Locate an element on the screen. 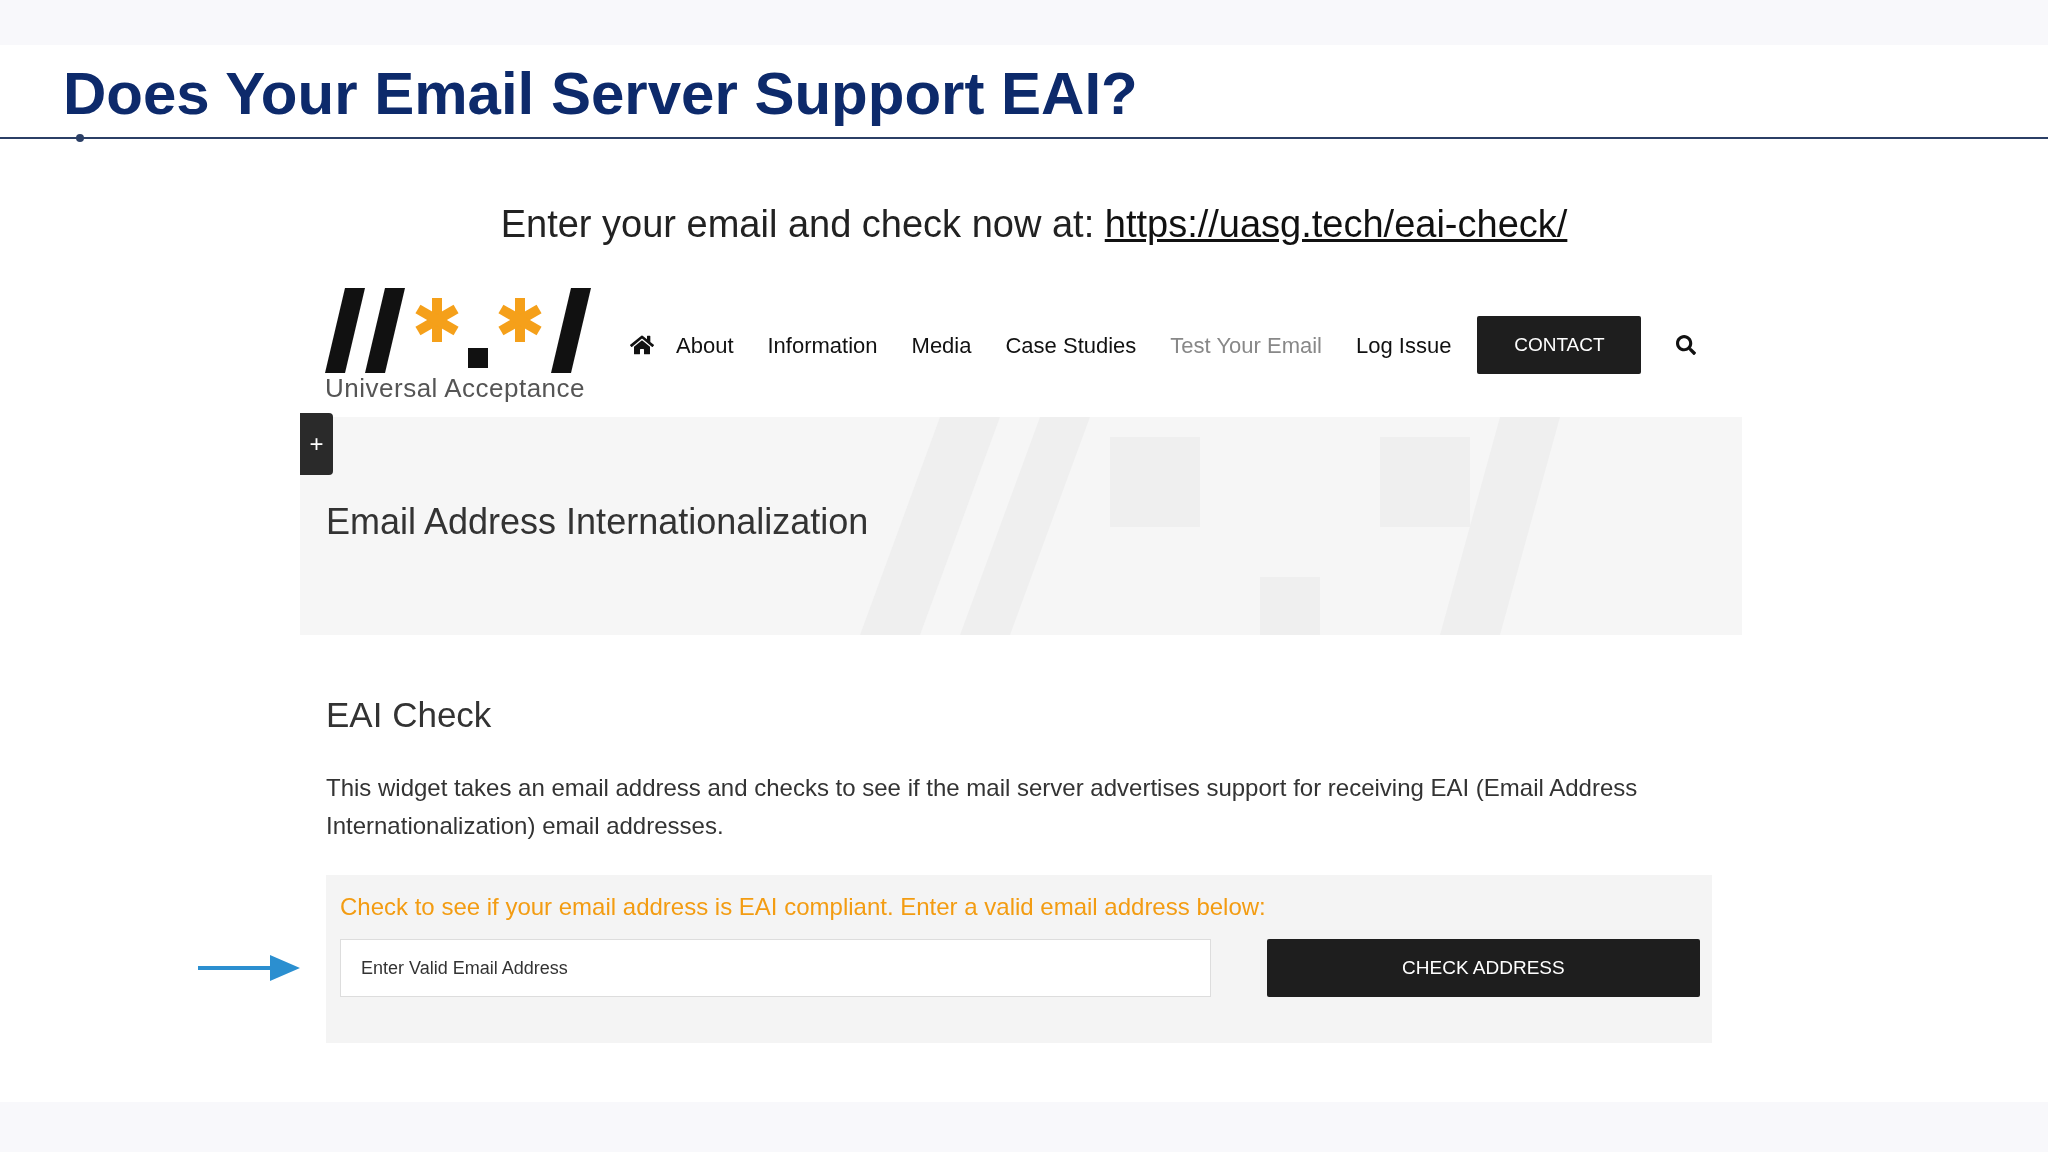 The height and width of the screenshot is (1152, 2048). search-icon is located at coordinates (1686, 345).